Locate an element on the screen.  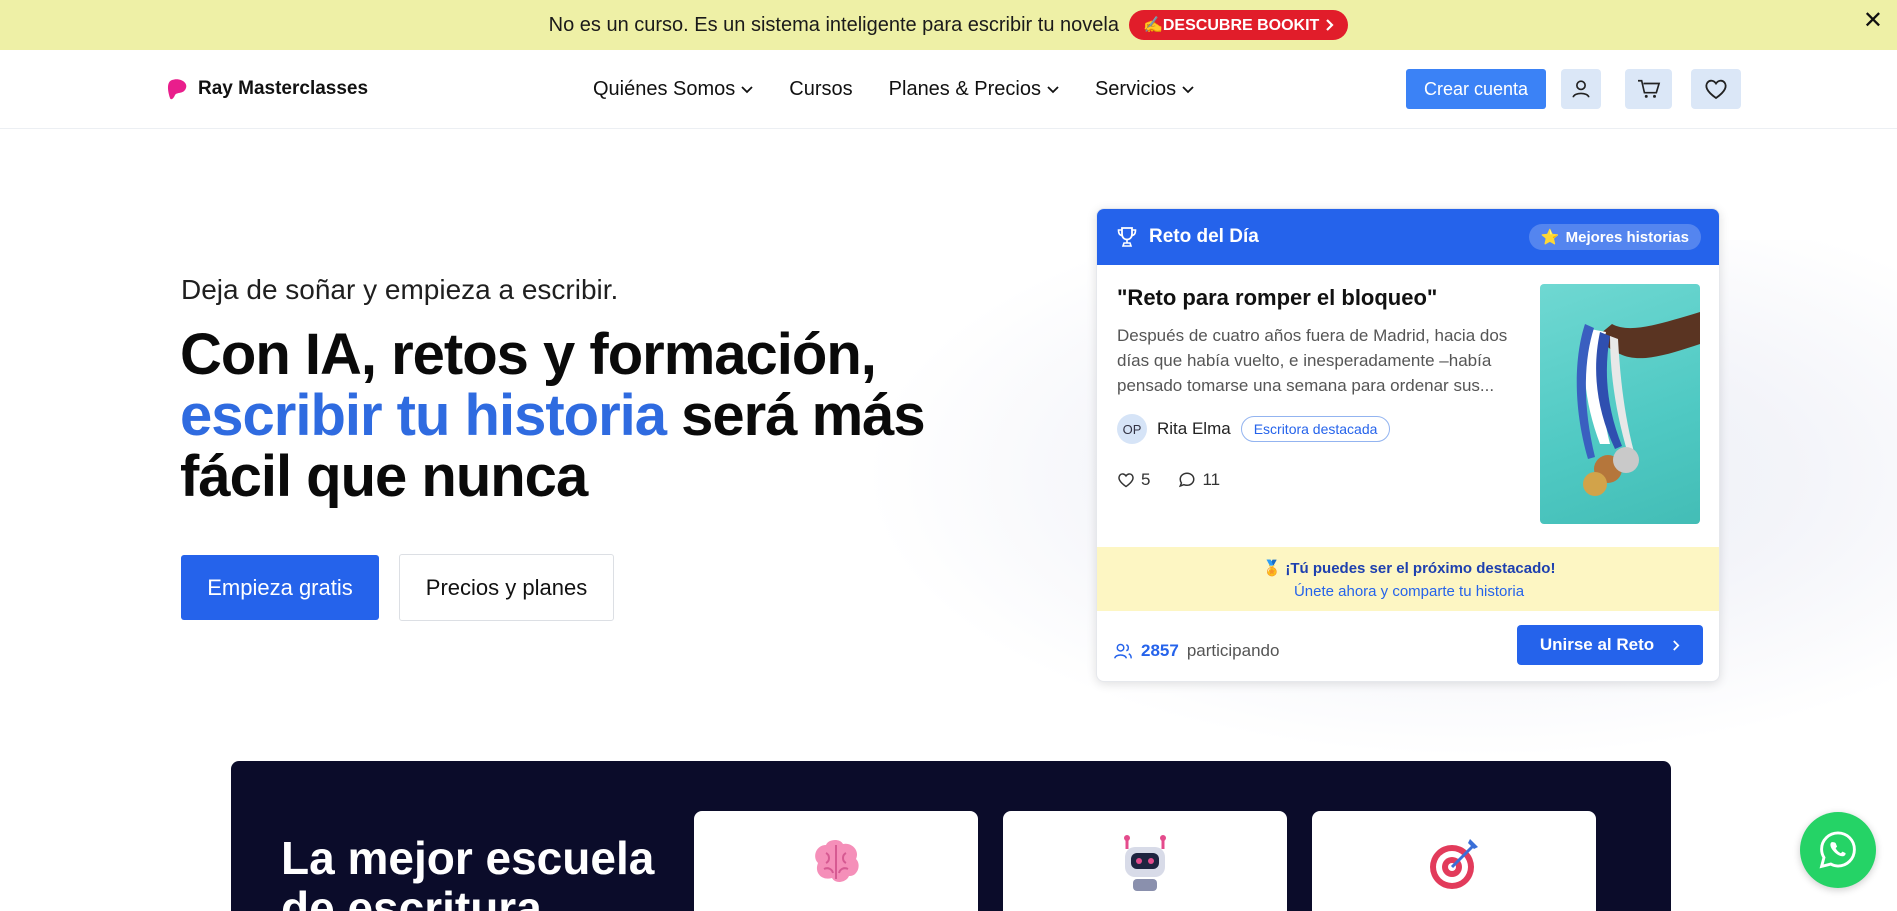
nav-servicios-label: Servicios is located at coordinates (1135, 89).